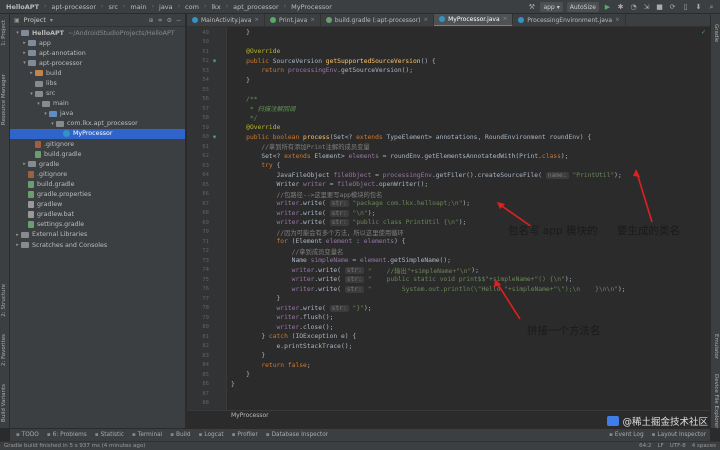 The image size is (720, 450). I want to click on tree-item-label: .gitignore, so click(52, 174).